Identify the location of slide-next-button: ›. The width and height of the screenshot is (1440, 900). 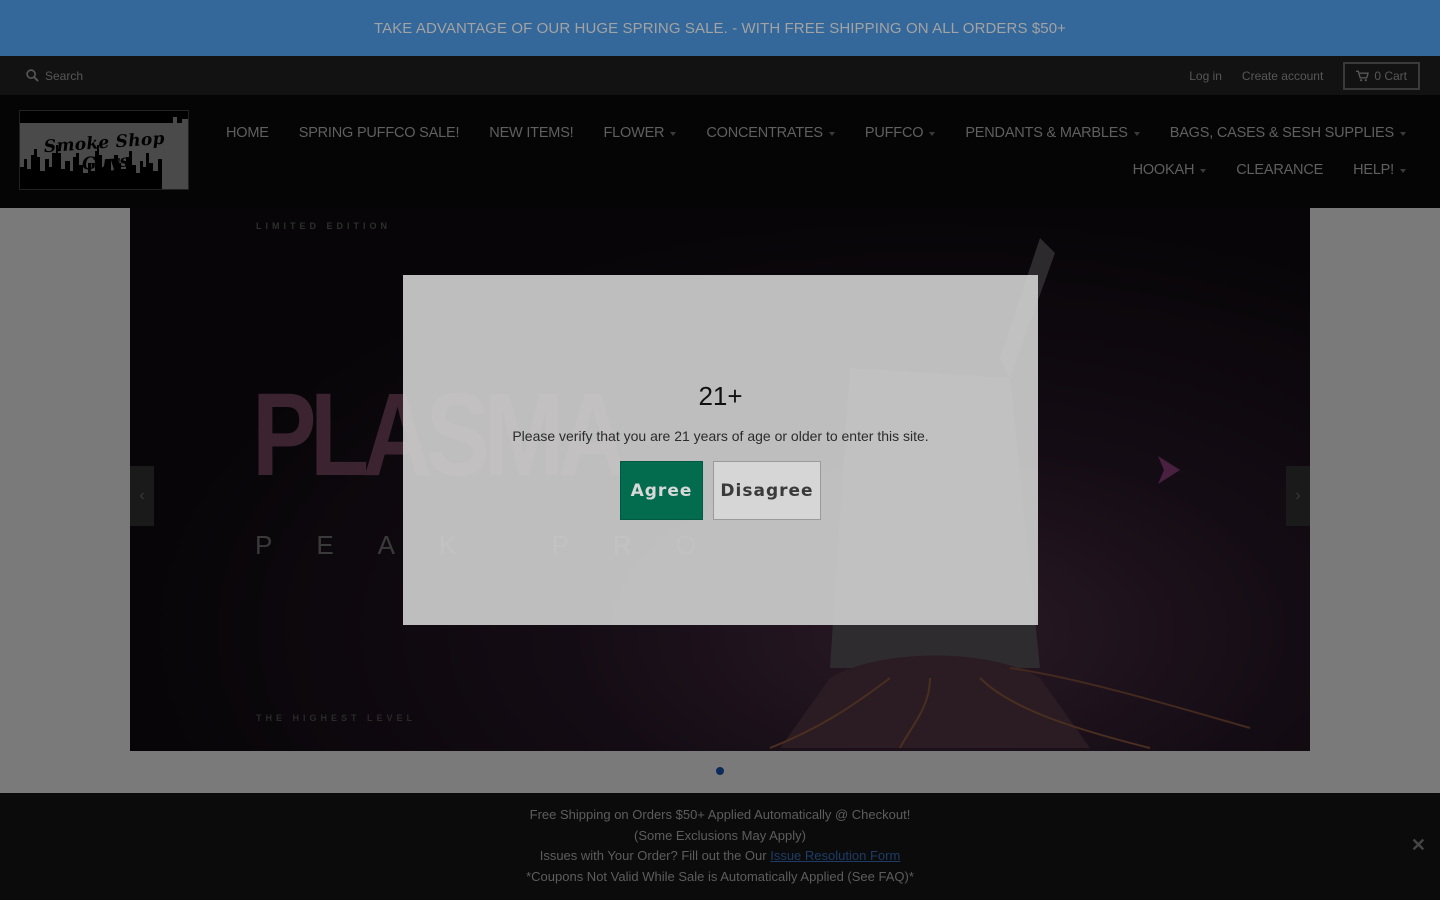
(1298, 496).